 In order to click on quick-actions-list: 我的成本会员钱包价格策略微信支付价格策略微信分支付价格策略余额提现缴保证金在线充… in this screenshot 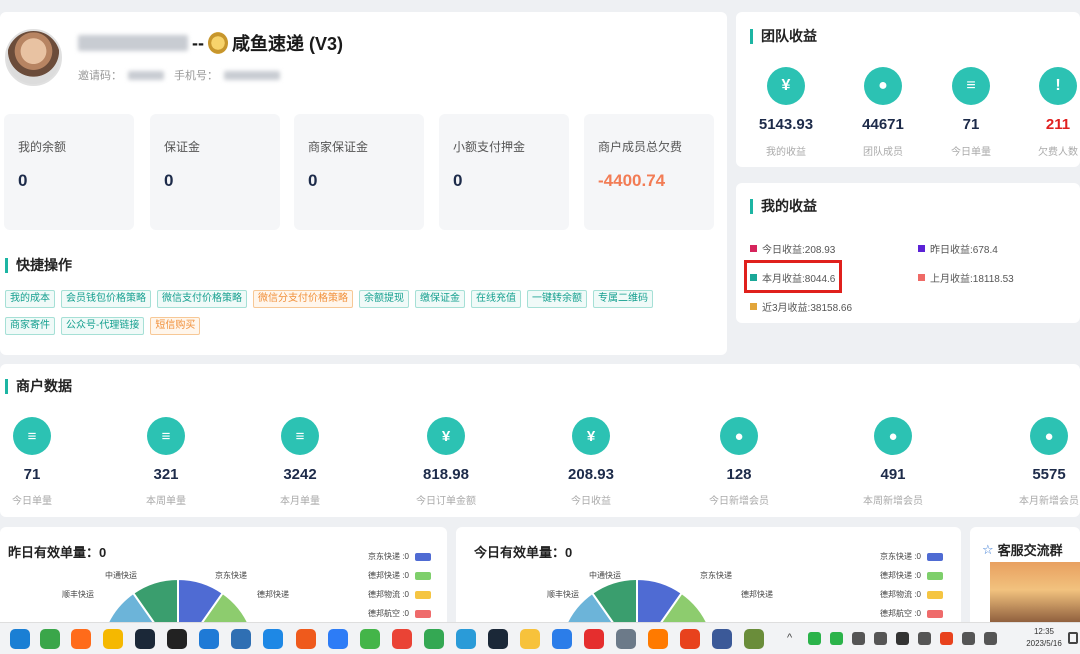, I will do `click(355, 312)`.